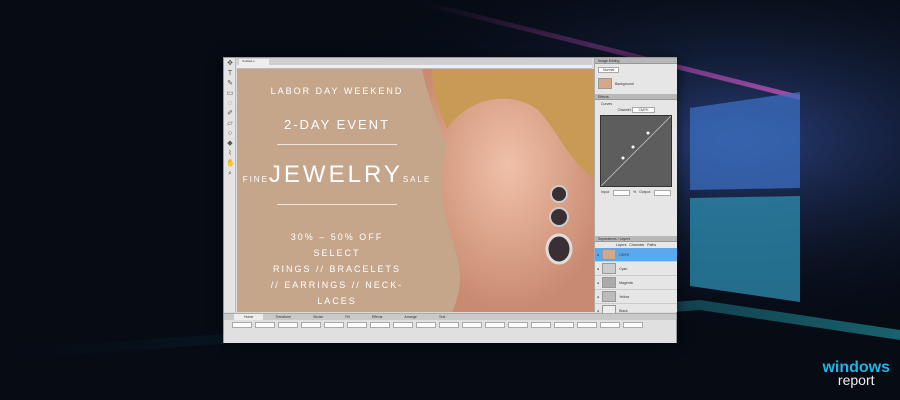 This screenshot has width=900, height=400. I want to click on offer-line: RINGS // BRACELETS, so click(337, 269).